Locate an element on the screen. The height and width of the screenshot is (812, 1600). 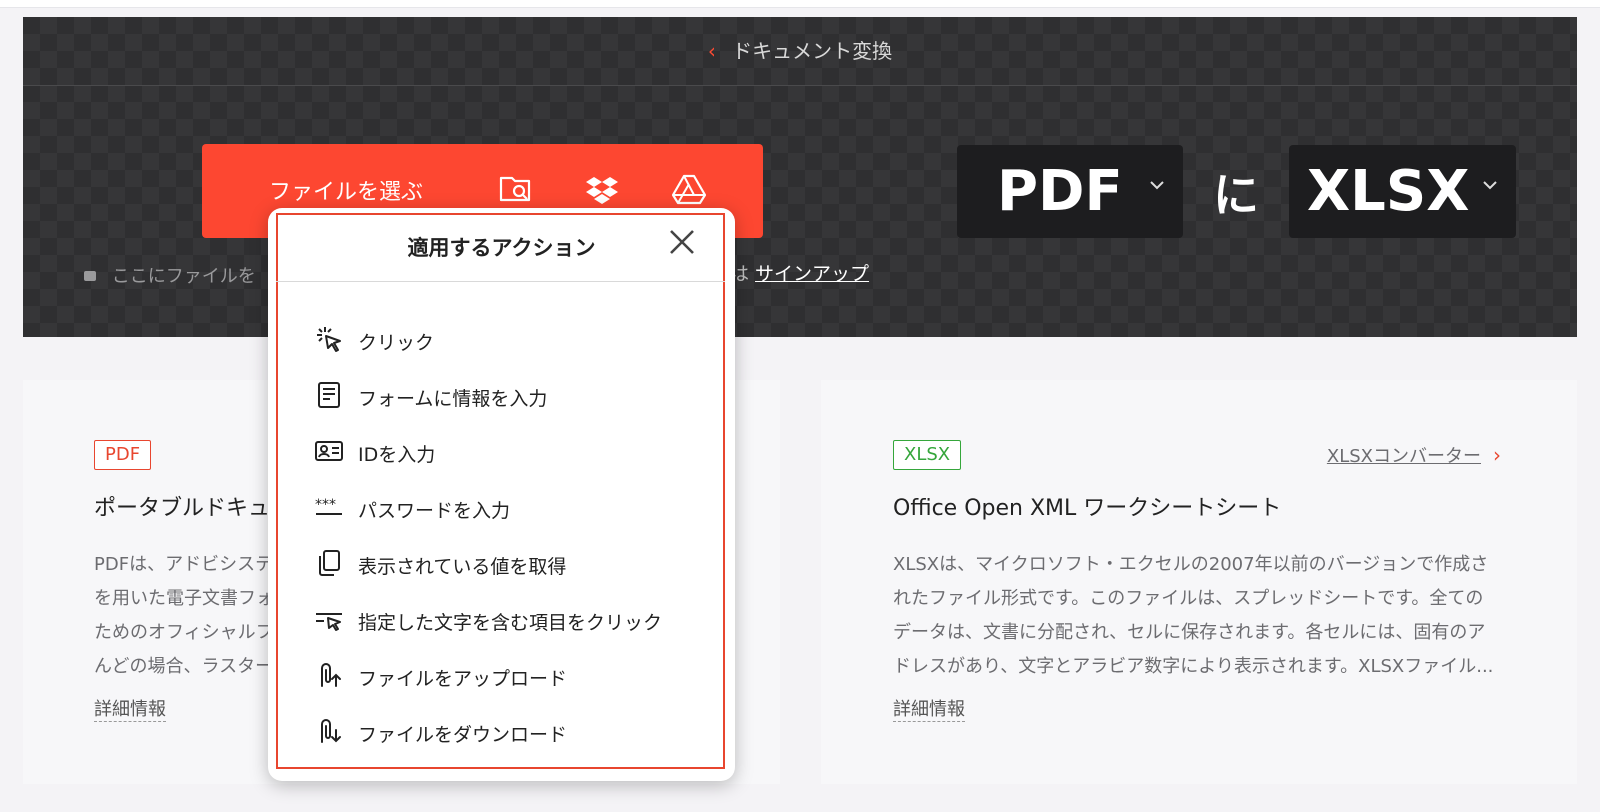
card-title: Office Open XML ワークシートシート is located at coordinates (1087, 508).